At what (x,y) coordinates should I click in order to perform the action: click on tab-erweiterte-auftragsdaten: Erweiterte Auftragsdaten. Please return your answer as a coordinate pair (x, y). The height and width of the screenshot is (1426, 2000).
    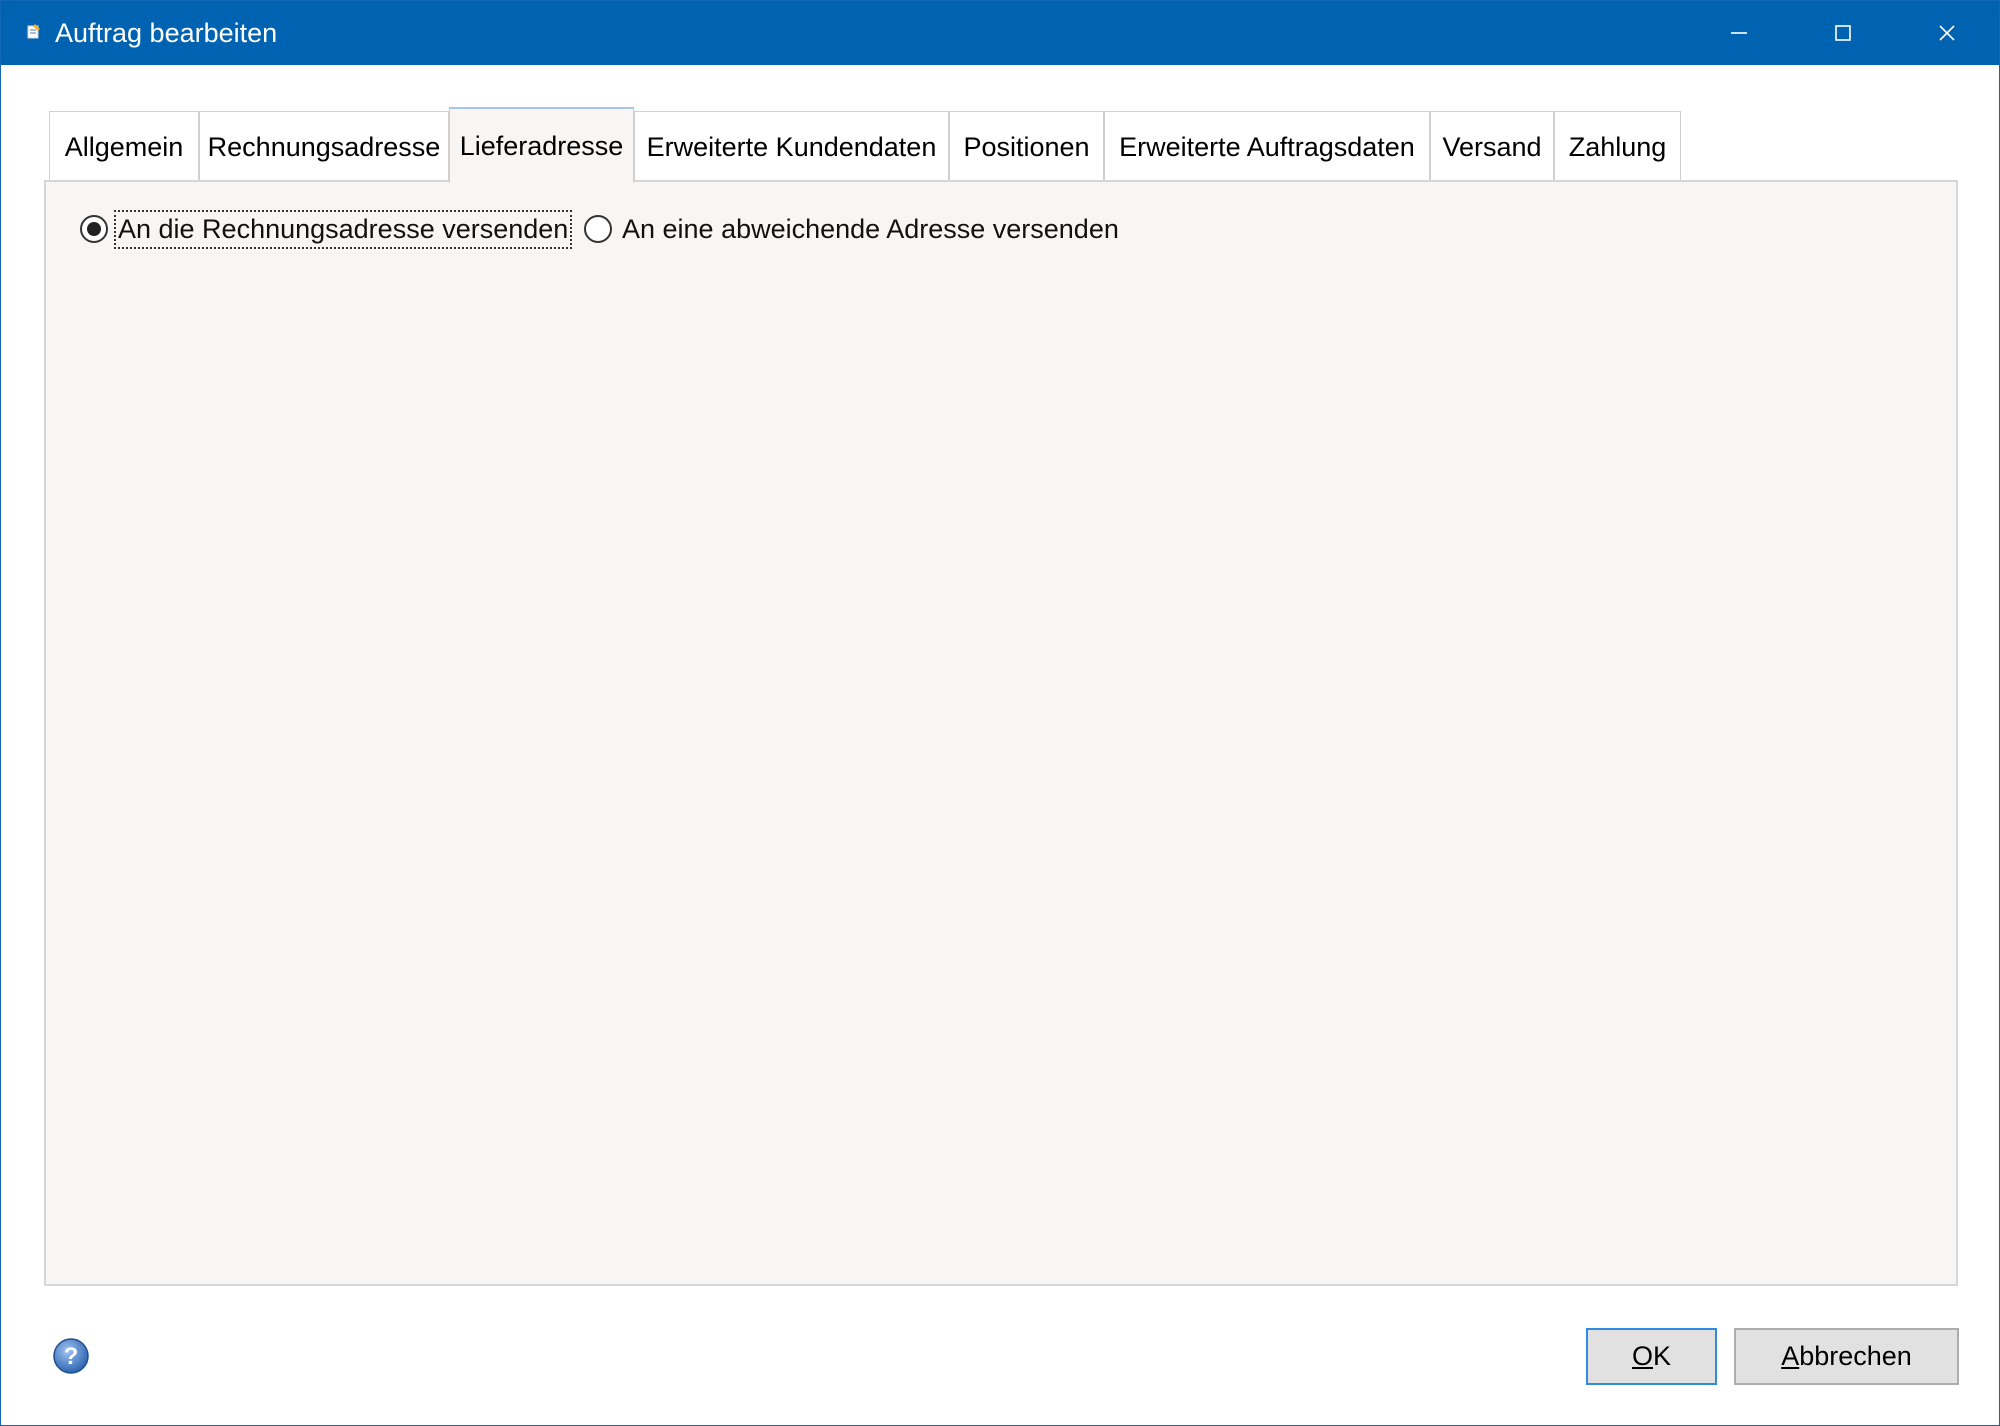
    Looking at the image, I should click on (1267, 145).